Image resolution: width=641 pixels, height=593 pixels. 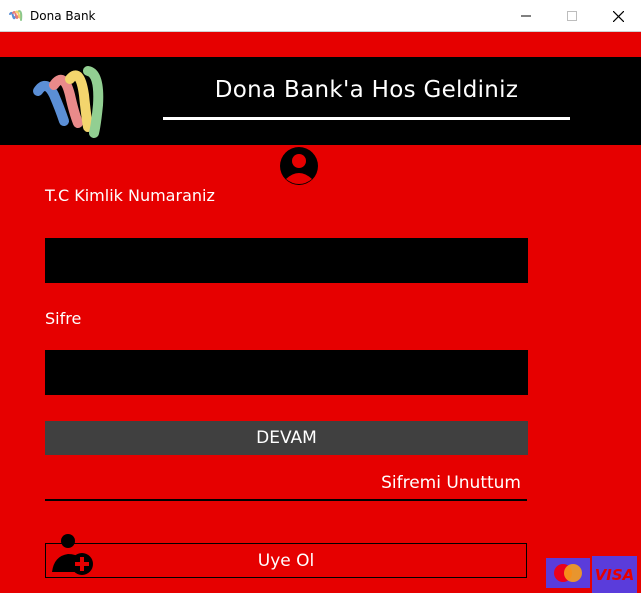 What do you see at coordinates (286, 560) in the screenshot?
I see `register-button: Uye Ol` at bounding box center [286, 560].